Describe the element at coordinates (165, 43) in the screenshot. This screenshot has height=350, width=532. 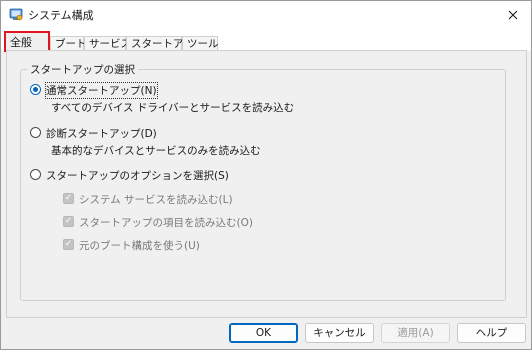
I see `tab-startup: スタートアップ` at that location.